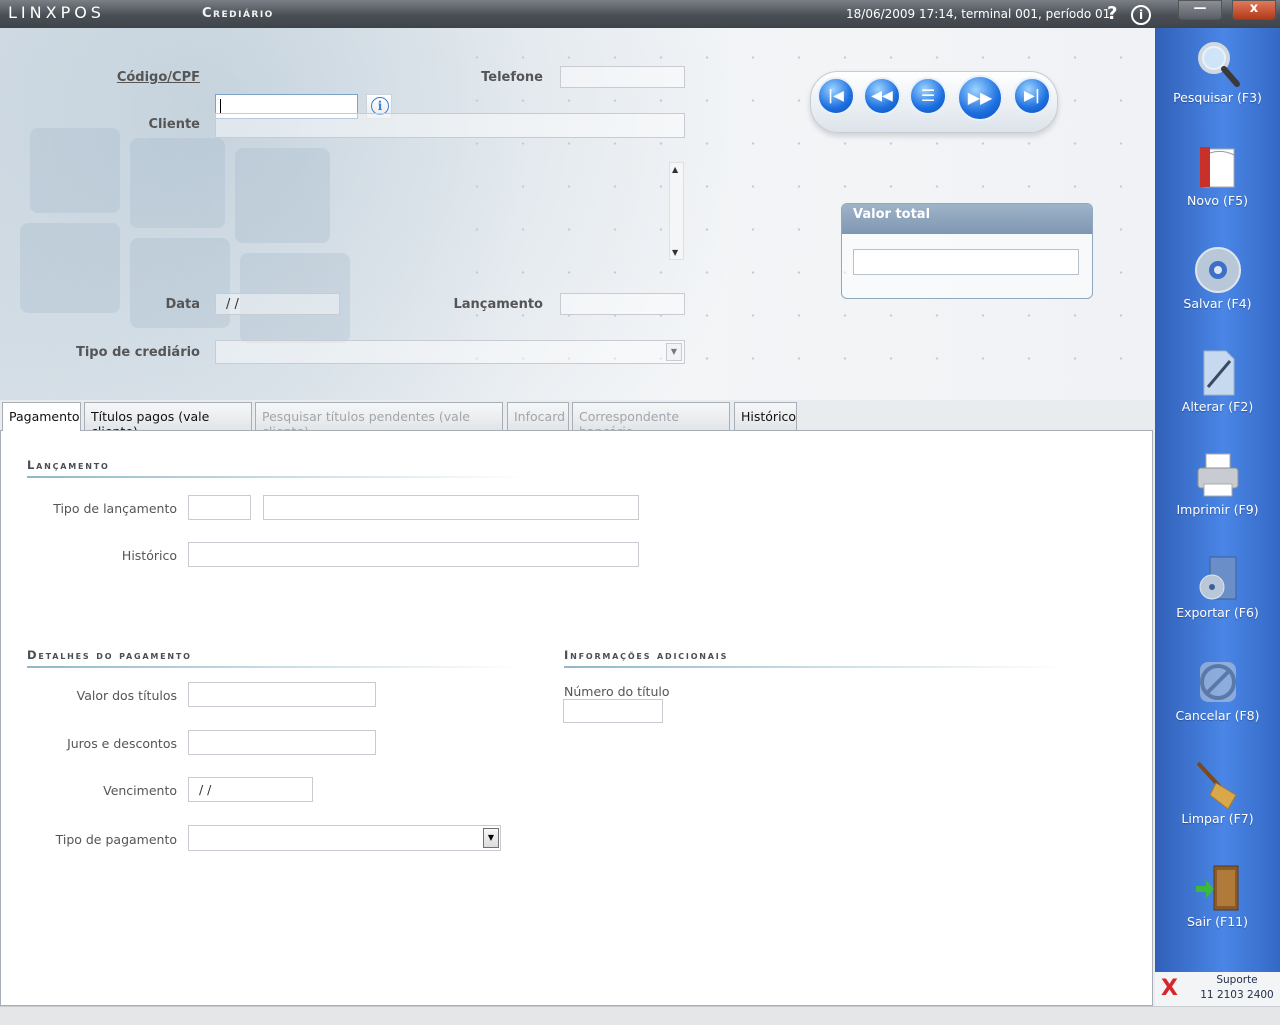 The height and width of the screenshot is (1025, 1280). I want to click on lancamento-label: Lançamento, so click(498, 304).